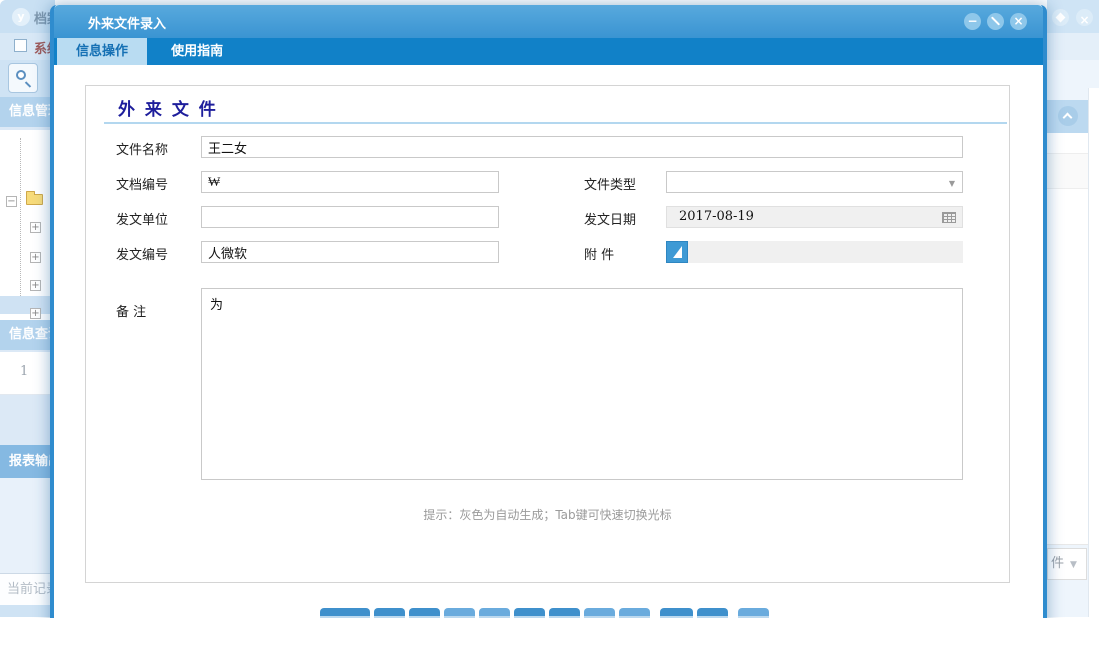 Image resolution: width=1099 pixels, height=655 pixels. What do you see at coordinates (27, 525) in the screenshot?
I see `background-lower-area` at bounding box center [27, 525].